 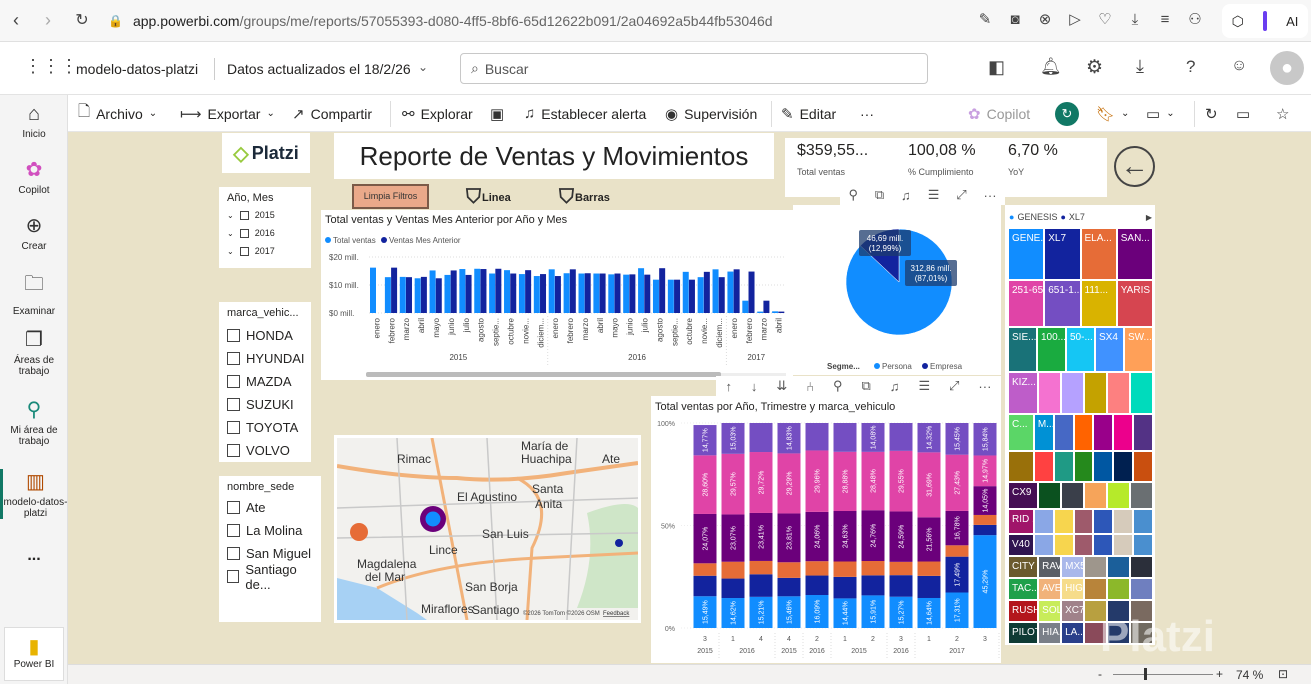 I want to click on report-name: modelo-datos-platzi, so click(x=137, y=69).